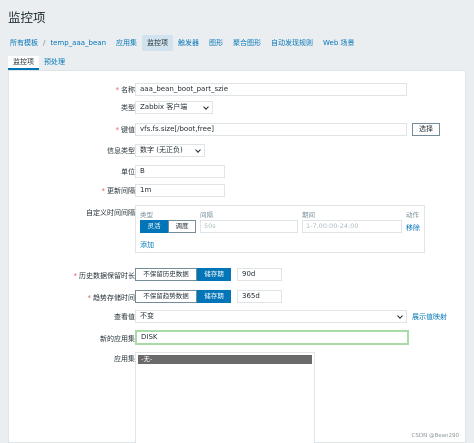  Describe the element at coordinates (292, 43) in the screenshot. I see `breadcrumb-discovery-rules: 自动发现规则` at that location.